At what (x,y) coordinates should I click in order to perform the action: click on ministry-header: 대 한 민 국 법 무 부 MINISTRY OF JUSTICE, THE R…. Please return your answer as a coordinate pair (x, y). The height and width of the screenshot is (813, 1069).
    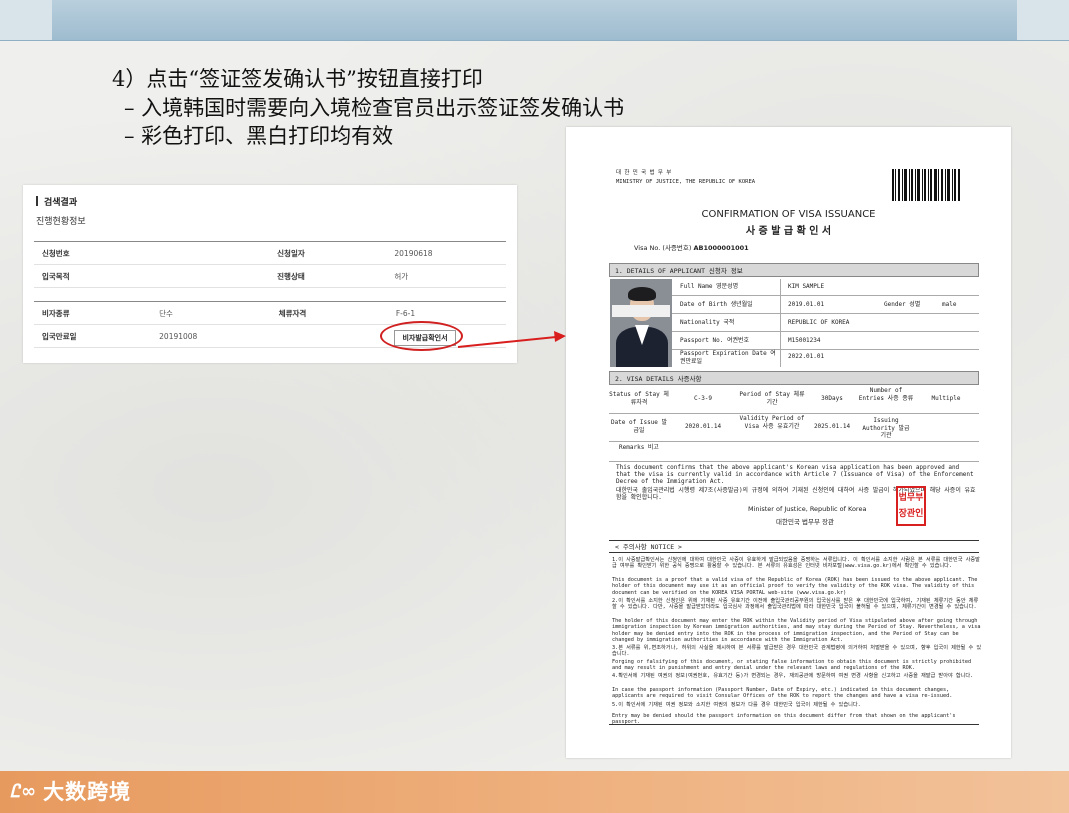
    Looking at the image, I should click on (685, 178).